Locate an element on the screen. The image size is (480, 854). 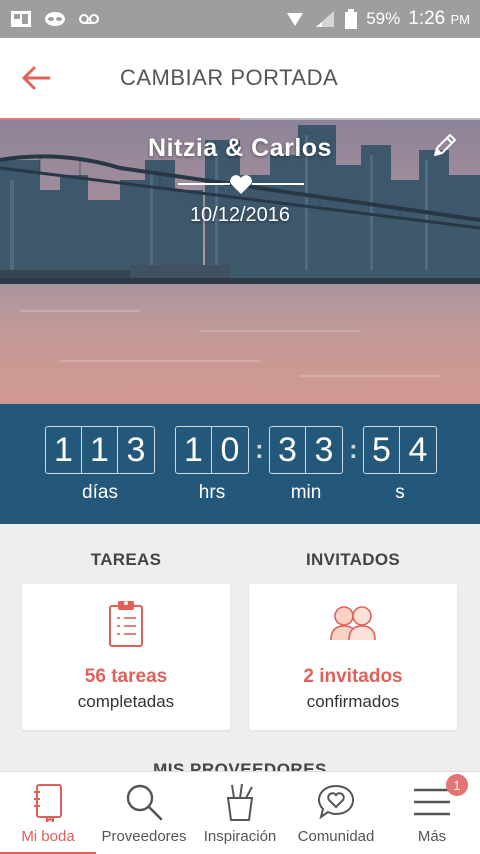
edit-cover-button is located at coordinates (445, 145).